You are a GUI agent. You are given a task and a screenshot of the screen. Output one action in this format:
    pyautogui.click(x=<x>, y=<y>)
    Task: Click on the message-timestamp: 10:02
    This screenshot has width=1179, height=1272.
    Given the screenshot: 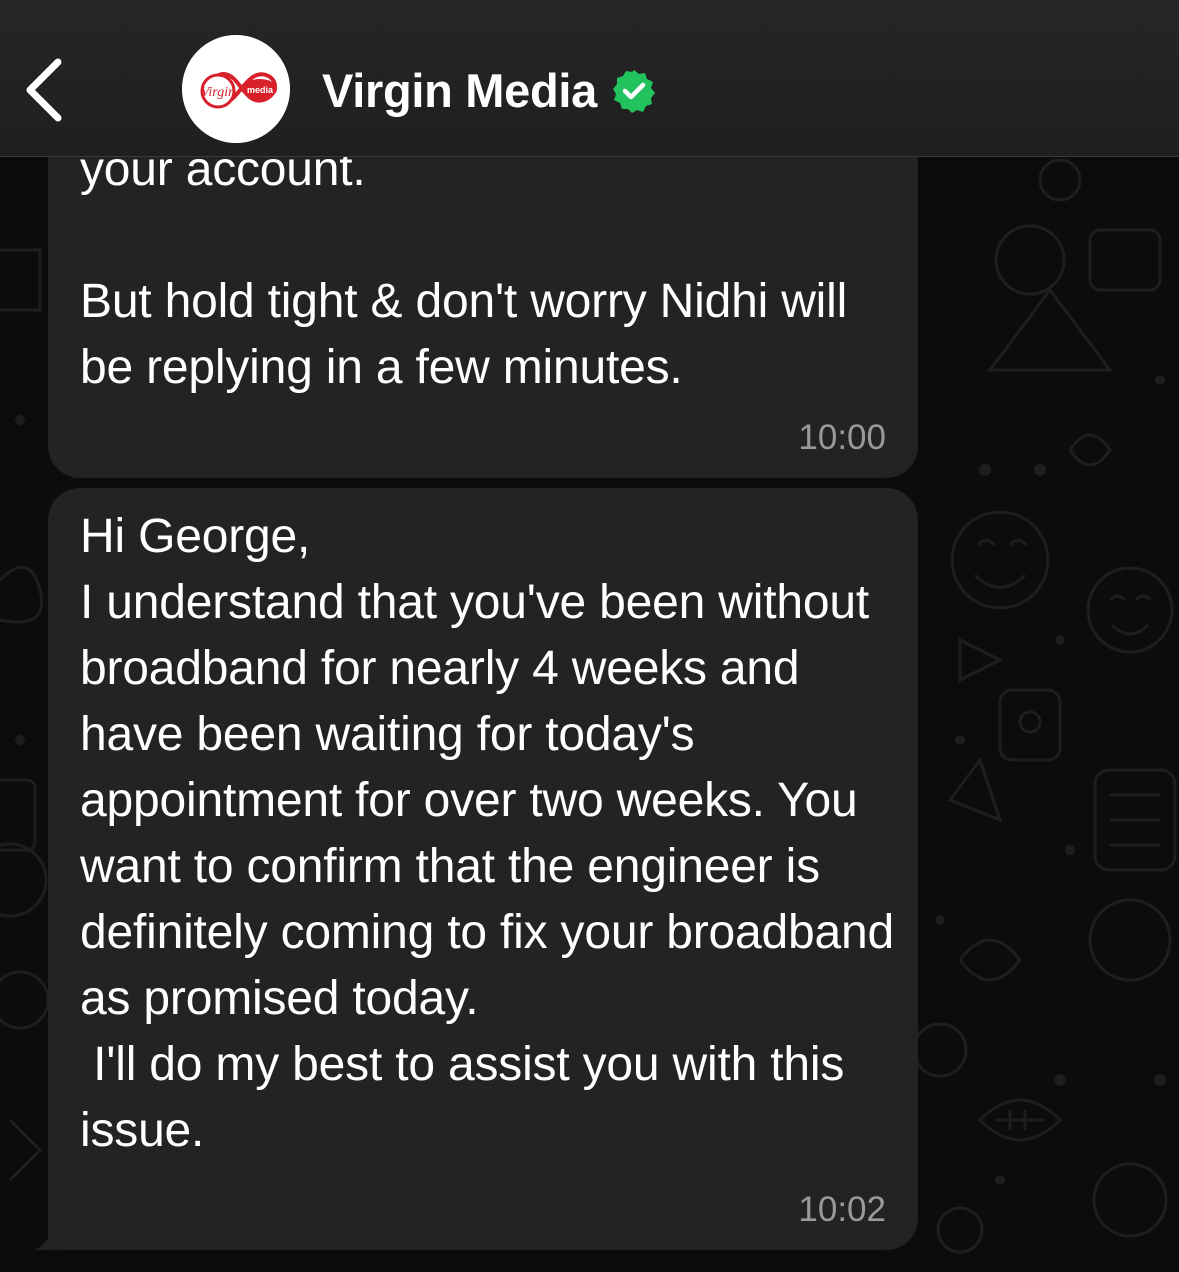 What is the action you would take?
    pyautogui.click(x=842, y=1209)
    